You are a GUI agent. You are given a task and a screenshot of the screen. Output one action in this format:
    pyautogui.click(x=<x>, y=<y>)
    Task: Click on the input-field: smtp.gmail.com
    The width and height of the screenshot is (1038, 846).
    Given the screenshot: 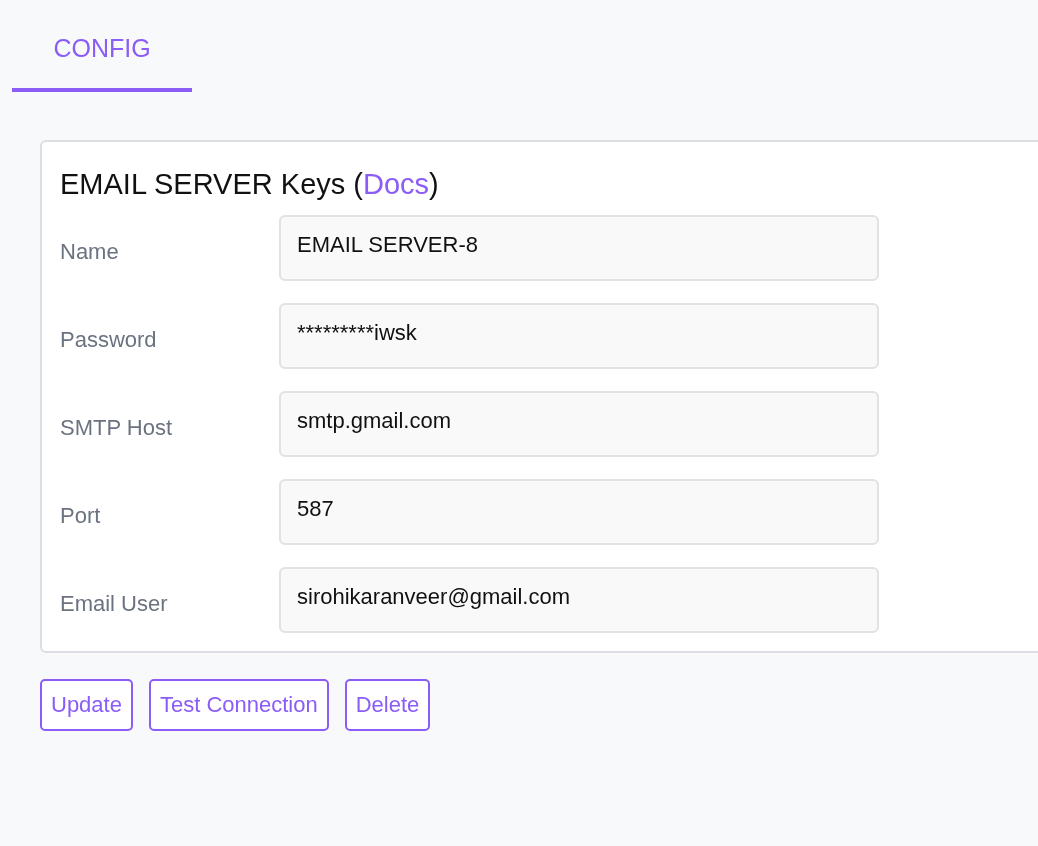 What is the action you would take?
    pyautogui.click(x=579, y=424)
    